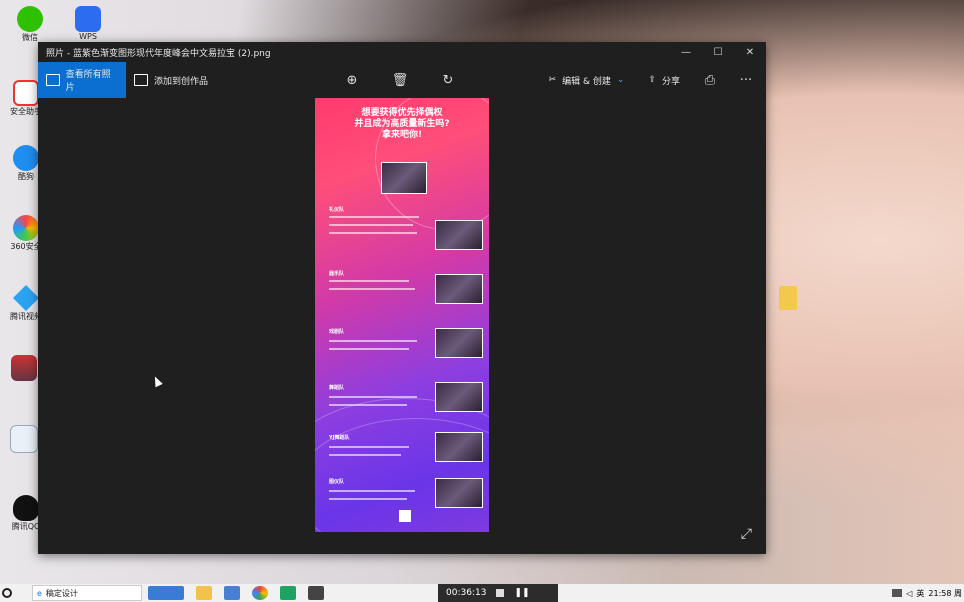  I want to click on share-button: ⇪ 分享, so click(664, 80).